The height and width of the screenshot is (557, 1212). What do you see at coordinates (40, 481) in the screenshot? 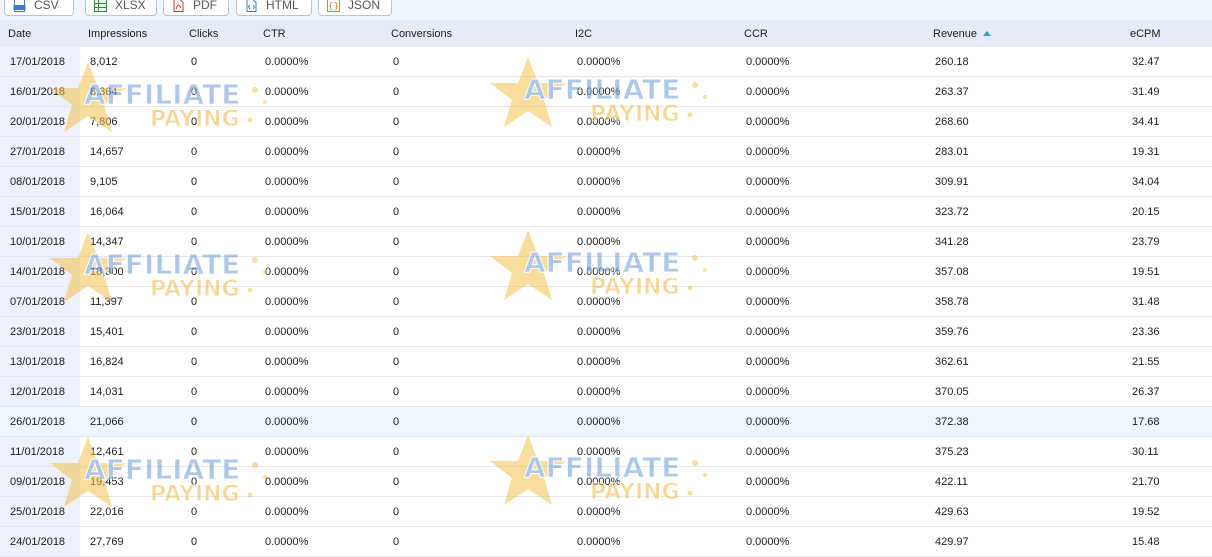
I see `table-cell: 09/01/2018` at bounding box center [40, 481].